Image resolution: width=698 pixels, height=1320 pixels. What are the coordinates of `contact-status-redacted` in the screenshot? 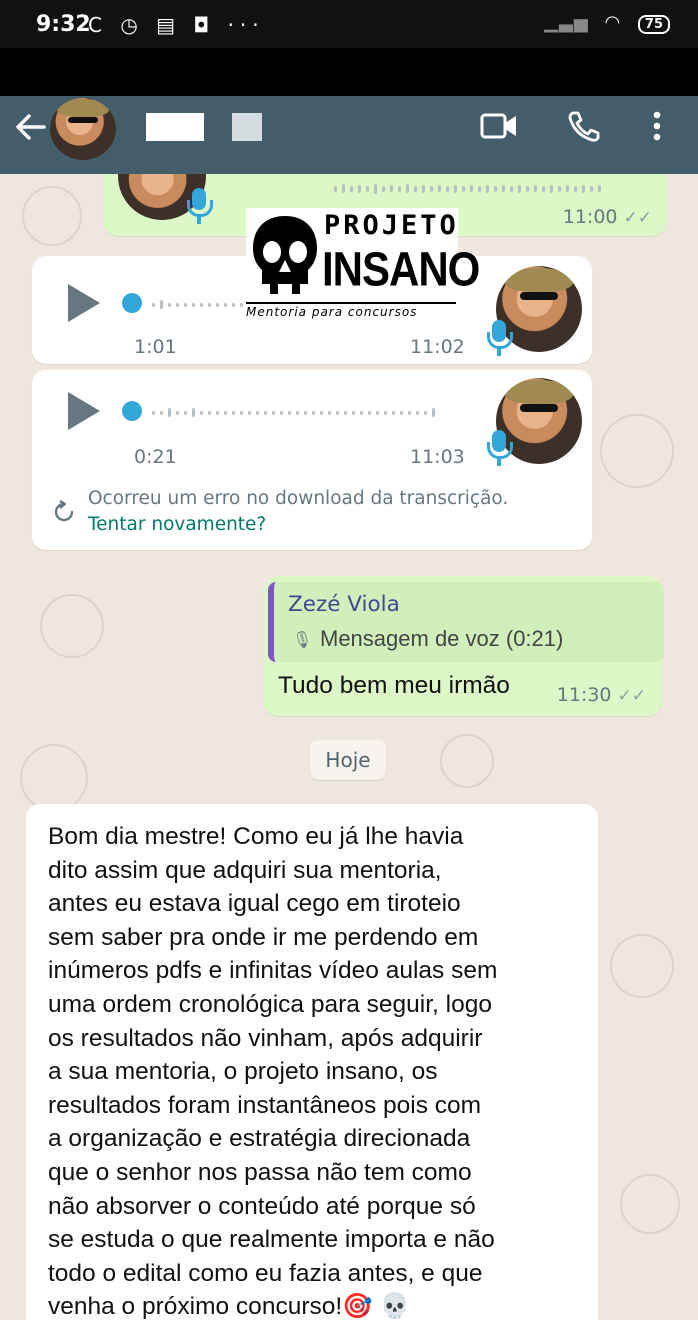 It's located at (247, 127).